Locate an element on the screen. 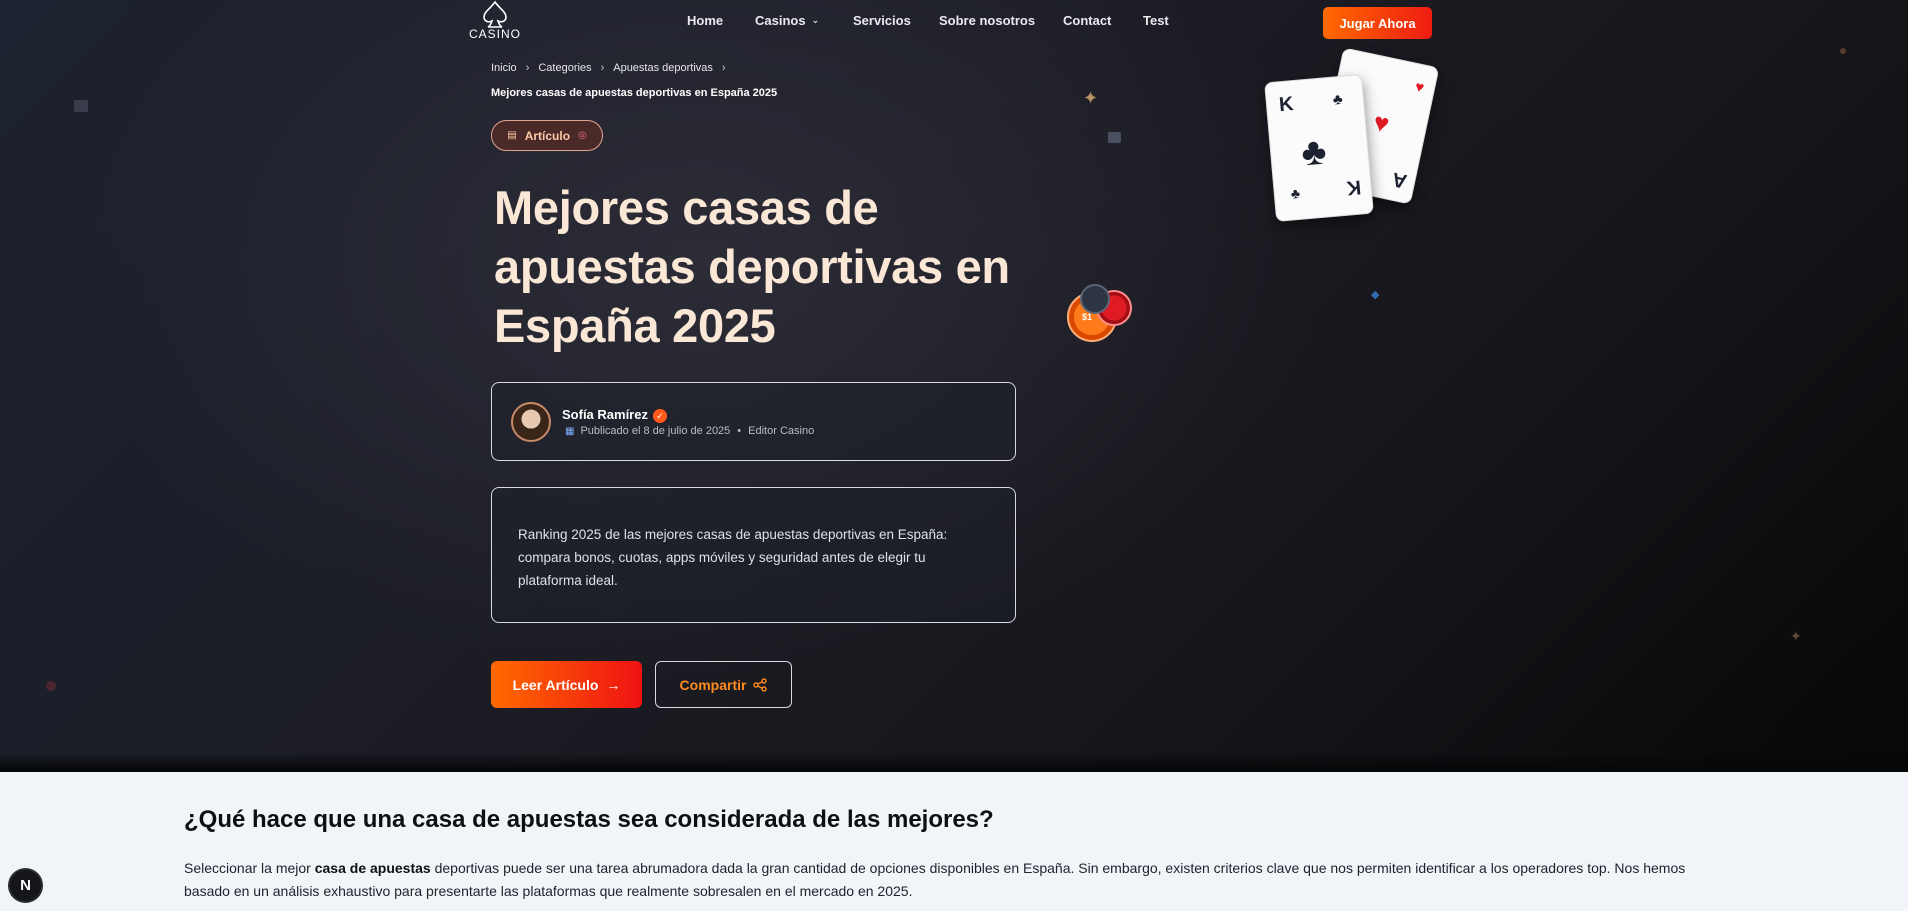  avatar is located at coordinates (531, 422).